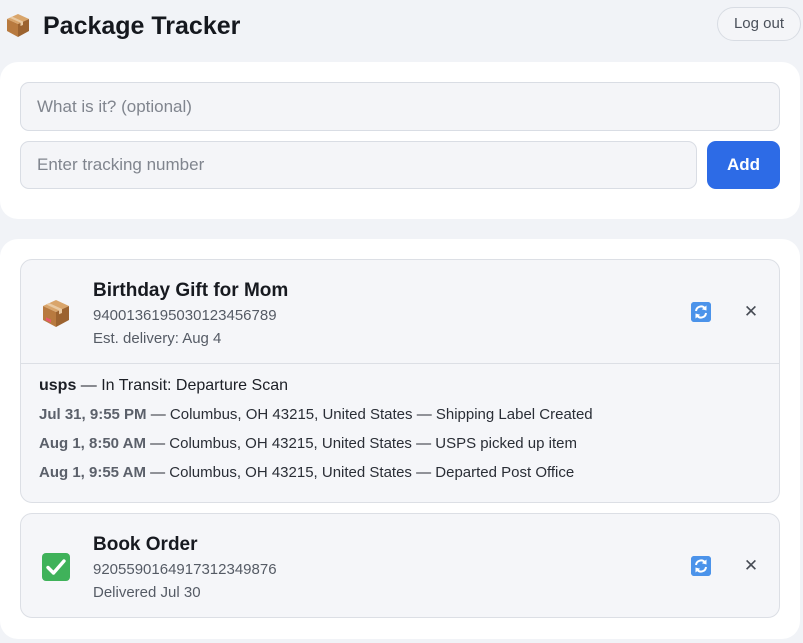  What do you see at coordinates (182, 385) in the screenshot?
I see `current-status: — In Transit: Departure Scan` at bounding box center [182, 385].